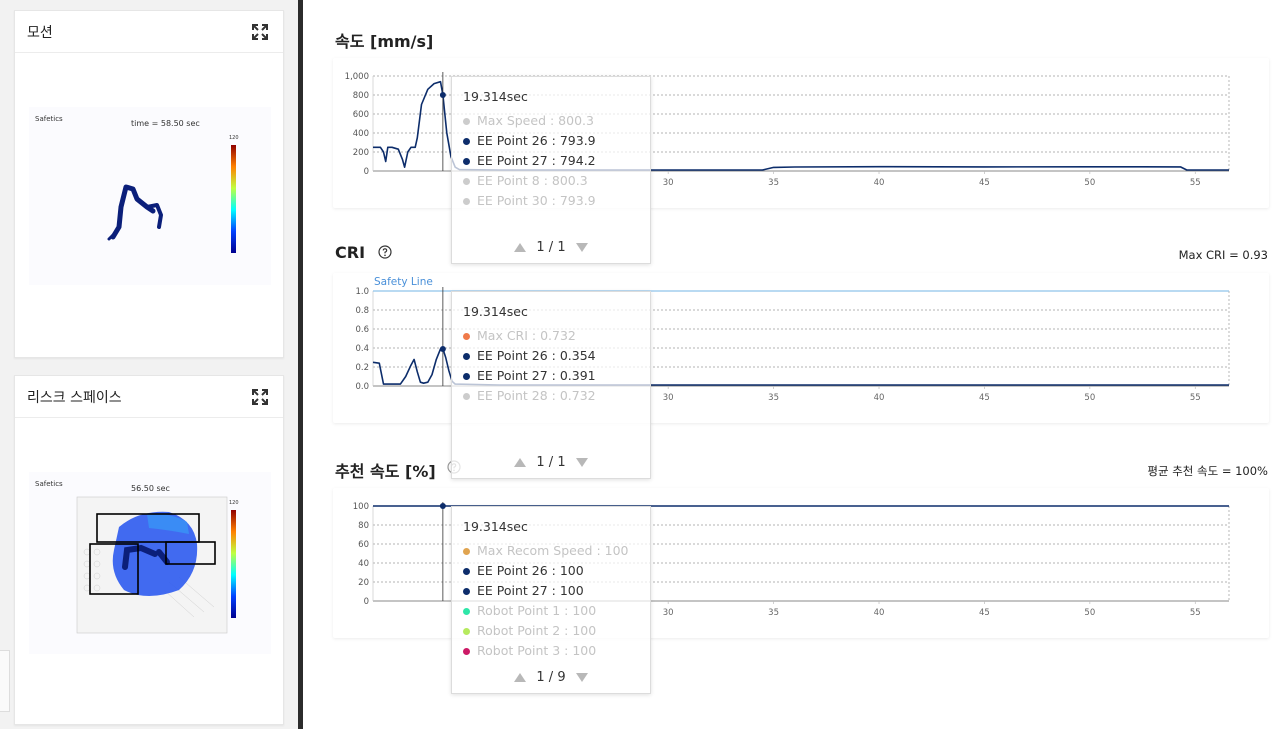 The image size is (1285, 729). What do you see at coordinates (1207, 471) in the screenshot?
I see `avg-recom-note: 평균 추천 속도 = 100%` at bounding box center [1207, 471].